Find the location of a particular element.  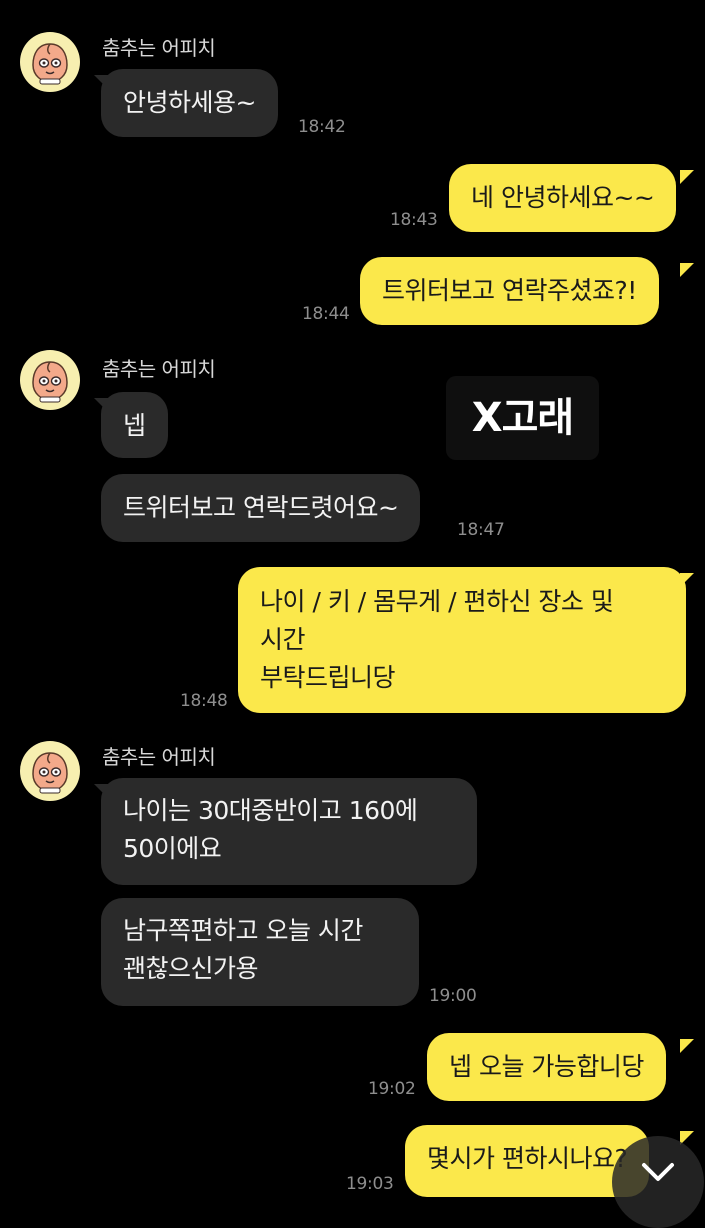

outgoing-message: 네 안녕하세요~~ is located at coordinates (563, 198).